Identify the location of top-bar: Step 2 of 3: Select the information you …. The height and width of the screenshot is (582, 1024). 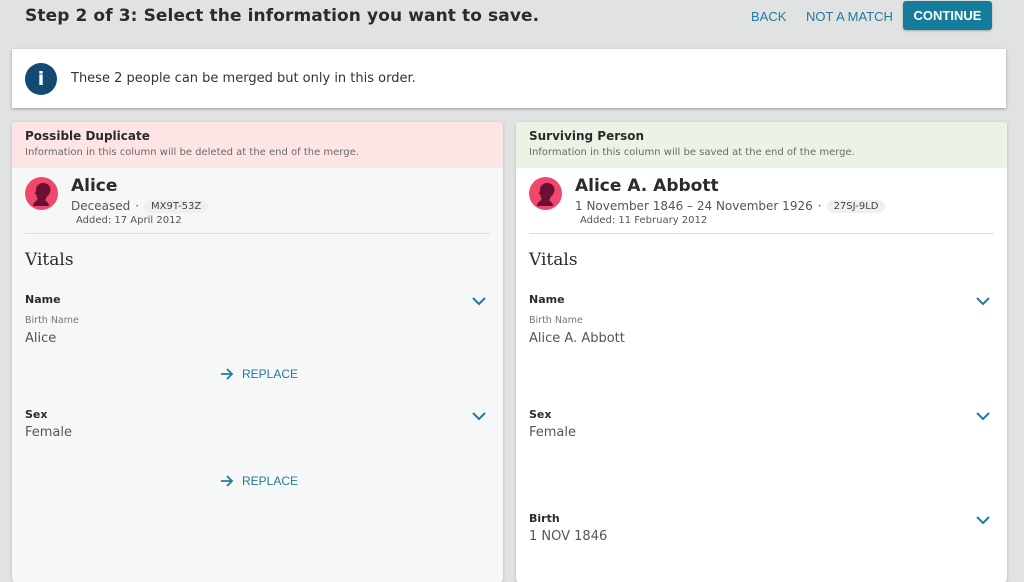
(512, 18).